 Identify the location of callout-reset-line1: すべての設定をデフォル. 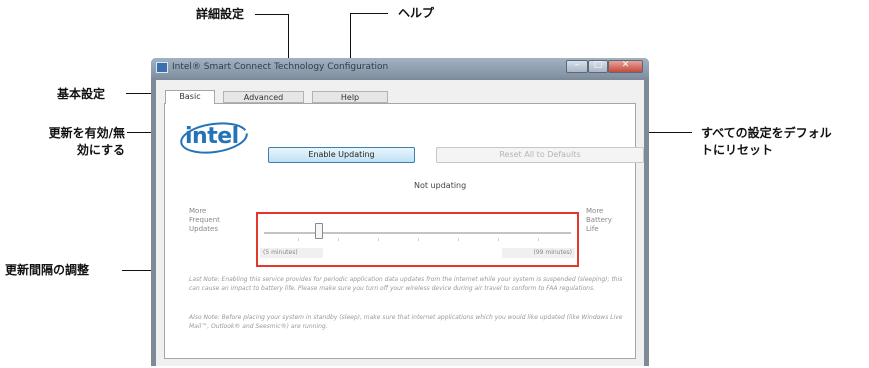
(766, 133).